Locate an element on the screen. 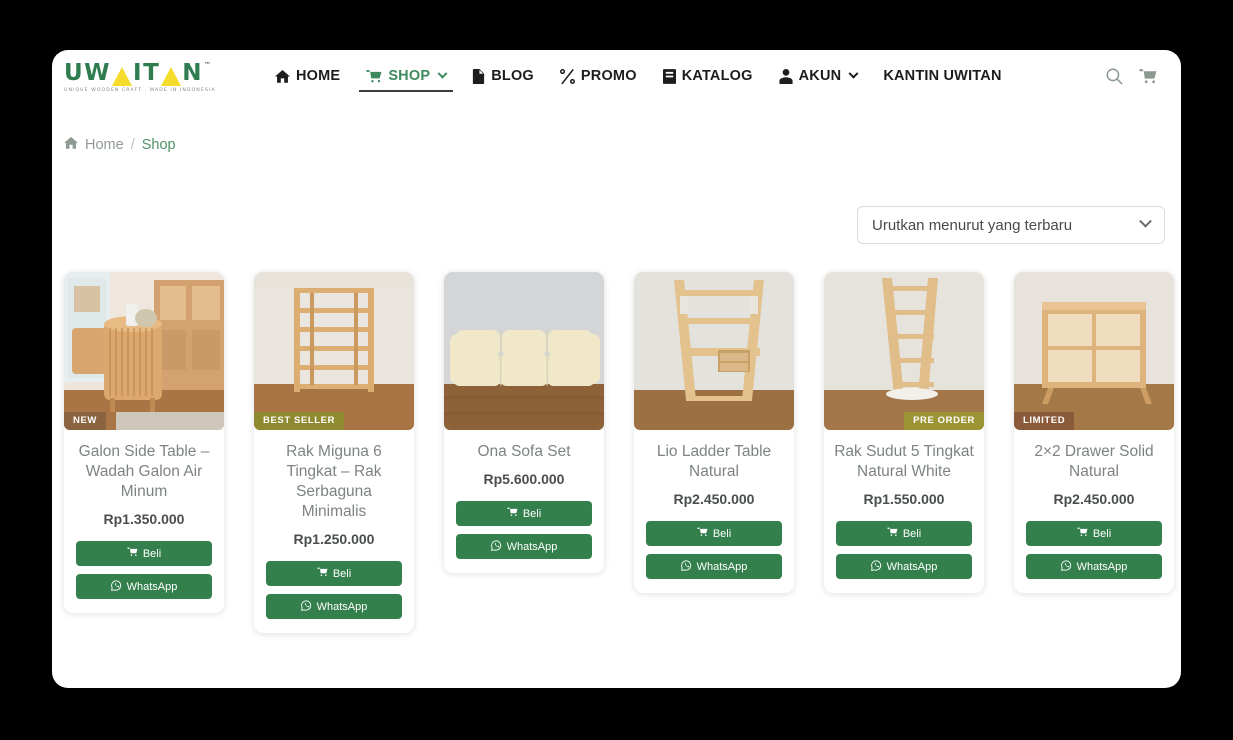  book-icon is located at coordinates (669, 76).